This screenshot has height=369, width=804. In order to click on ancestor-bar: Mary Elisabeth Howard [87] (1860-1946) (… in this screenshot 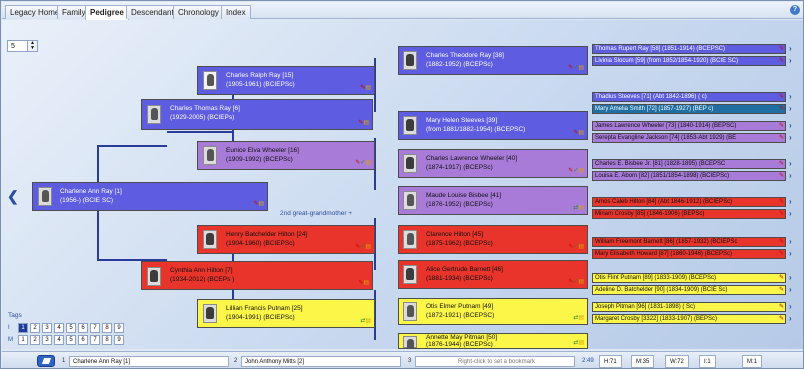, I will do `click(689, 254)`.